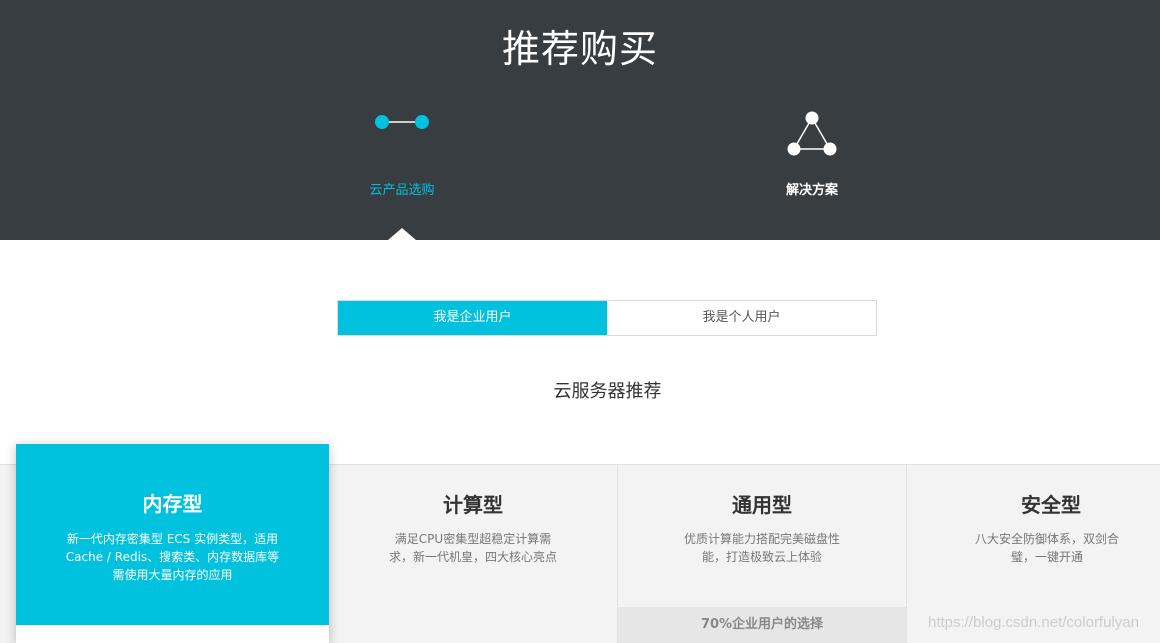 The height and width of the screenshot is (643, 1160). Describe the element at coordinates (402, 157) in the screenshot. I see `category-product-purchase: 云产品选购` at that location.